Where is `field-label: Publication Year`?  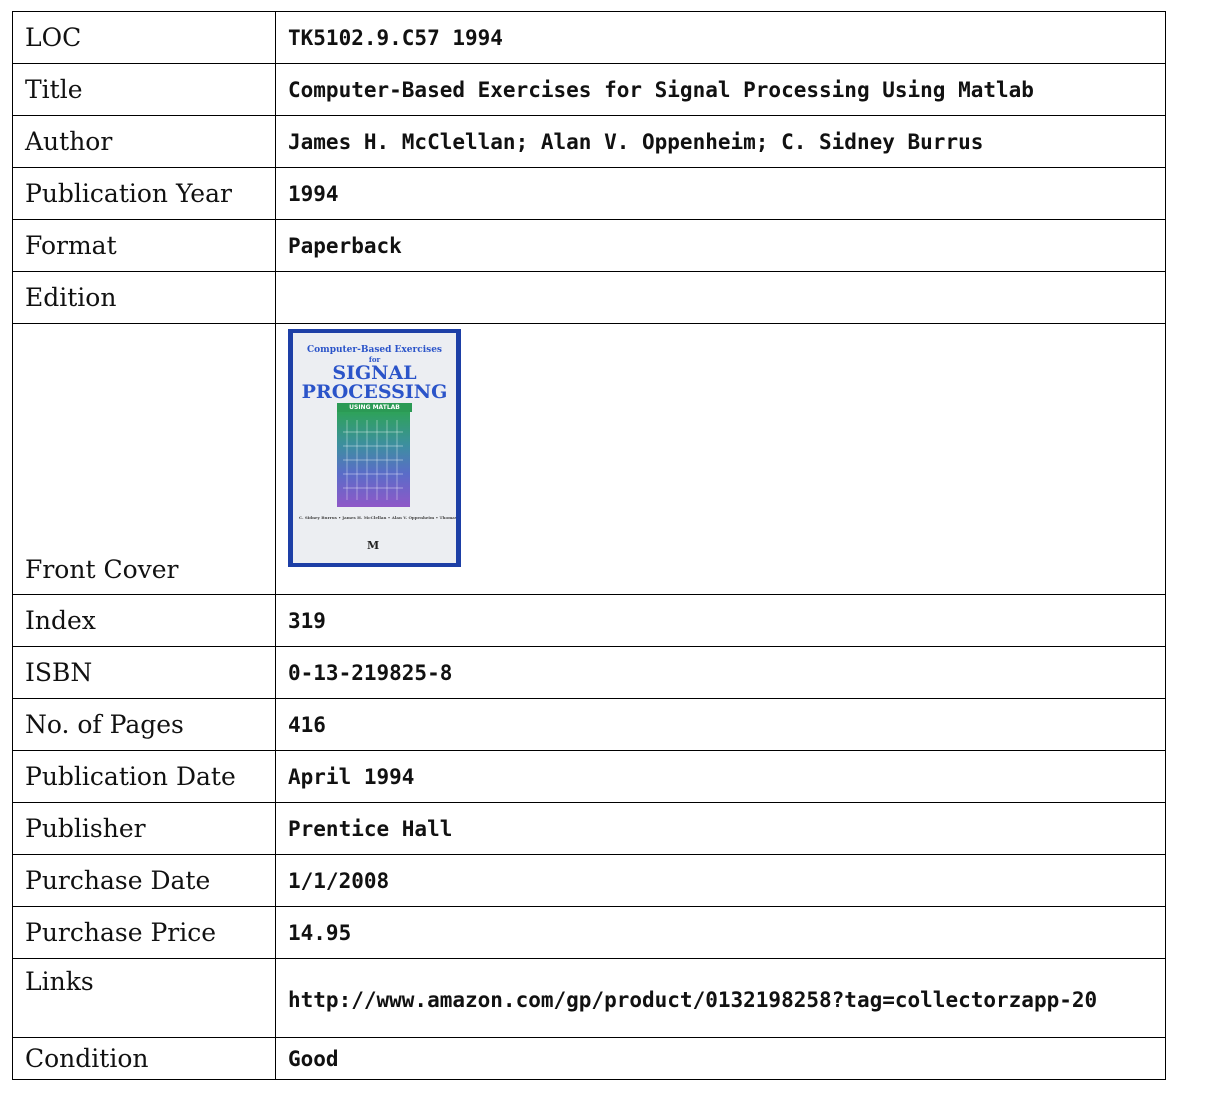 field-label: Publication Year is located at coordinates (144, 193).